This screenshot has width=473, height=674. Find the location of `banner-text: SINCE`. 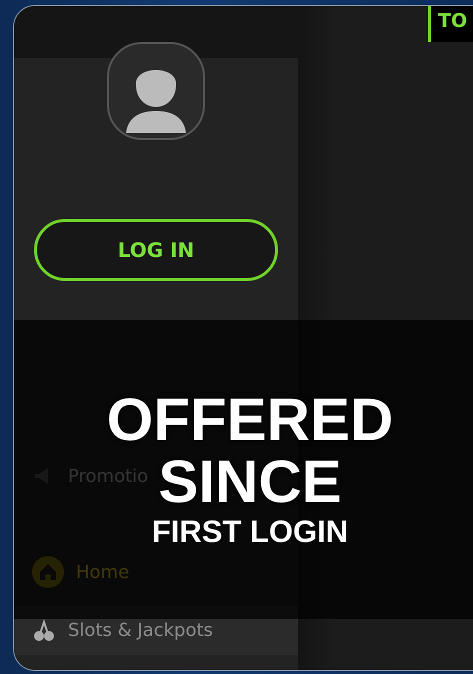

banner-text: SINCE is located at coordinates (250, 481).